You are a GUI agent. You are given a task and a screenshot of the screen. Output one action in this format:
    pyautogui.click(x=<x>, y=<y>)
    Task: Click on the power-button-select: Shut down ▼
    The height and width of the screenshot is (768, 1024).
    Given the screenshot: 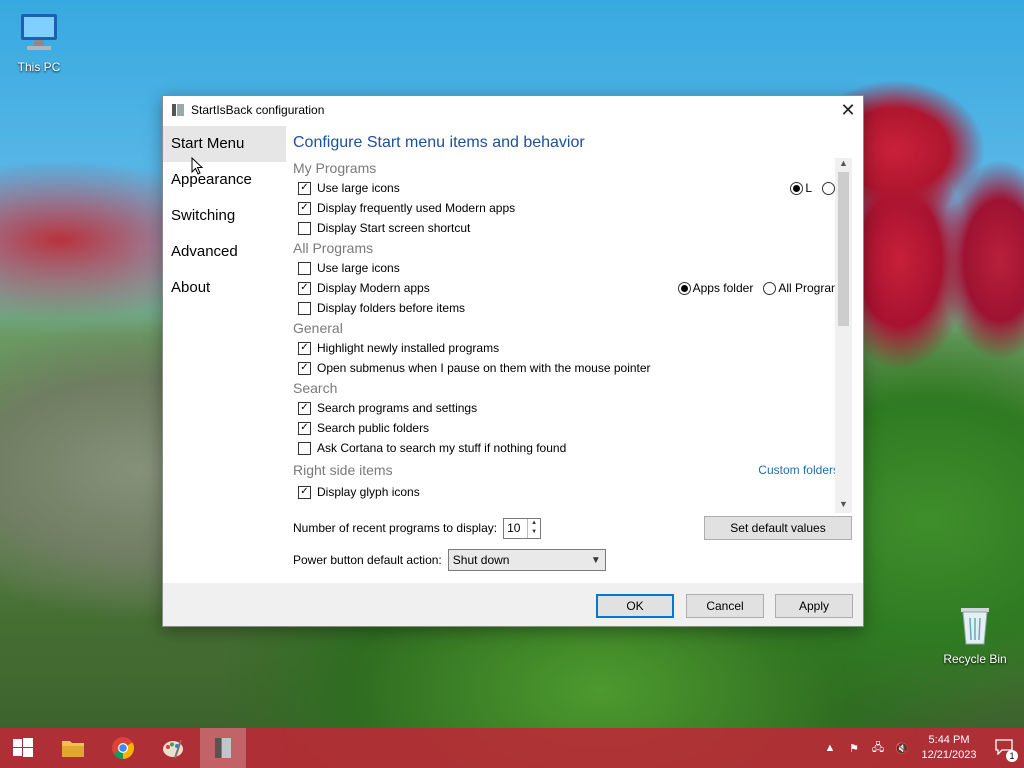 What is the action you would take?
    pyautogui.click(x=526, y=560)
    